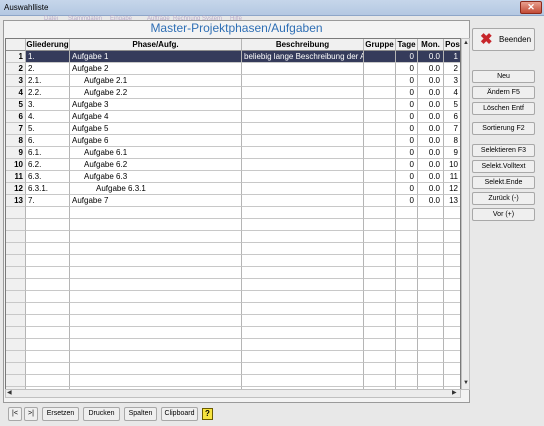 Image resolution: width=544 pixels, height=426 pixels. What do you see at coordinates (454, 393) in the screenshot?
I see `scroll-right-icon: ▶` at bounding box center [454, 393].